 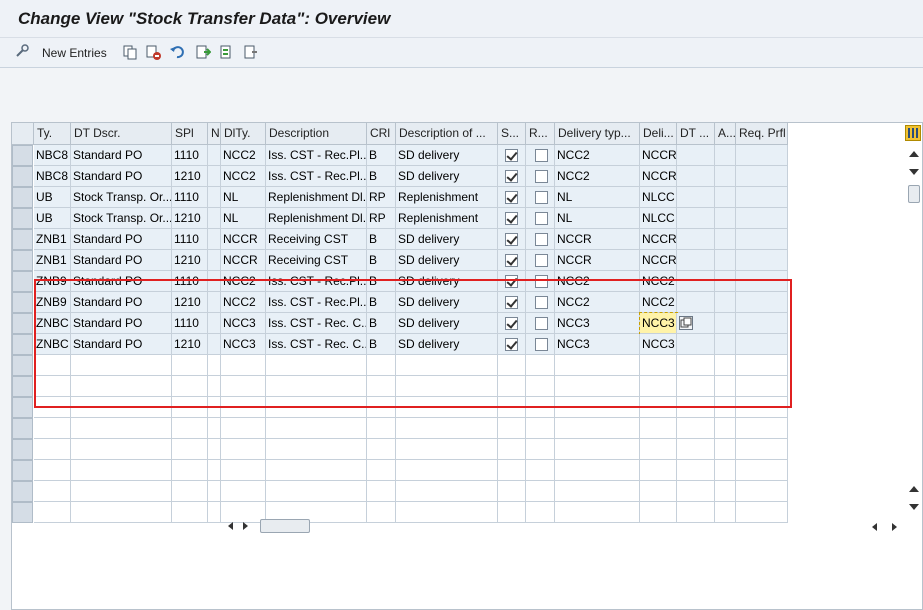 I want to click on scroll-down-icon, so click(x=914, y=507).